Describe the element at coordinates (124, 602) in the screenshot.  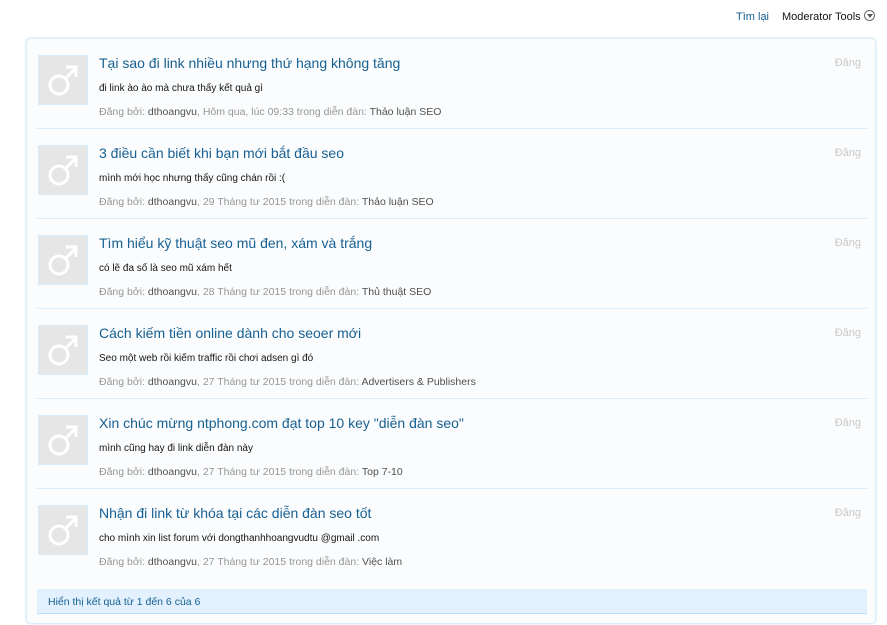
I see `results-summary-text: Hiển thị kết quả từ 1 đến 6 của 6` at that location.